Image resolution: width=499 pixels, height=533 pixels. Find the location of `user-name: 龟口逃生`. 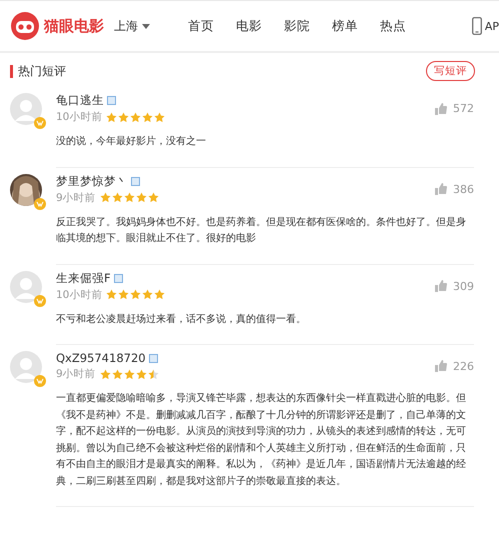

user-name: 龟口逃生 is located at coordinates (80, 100).